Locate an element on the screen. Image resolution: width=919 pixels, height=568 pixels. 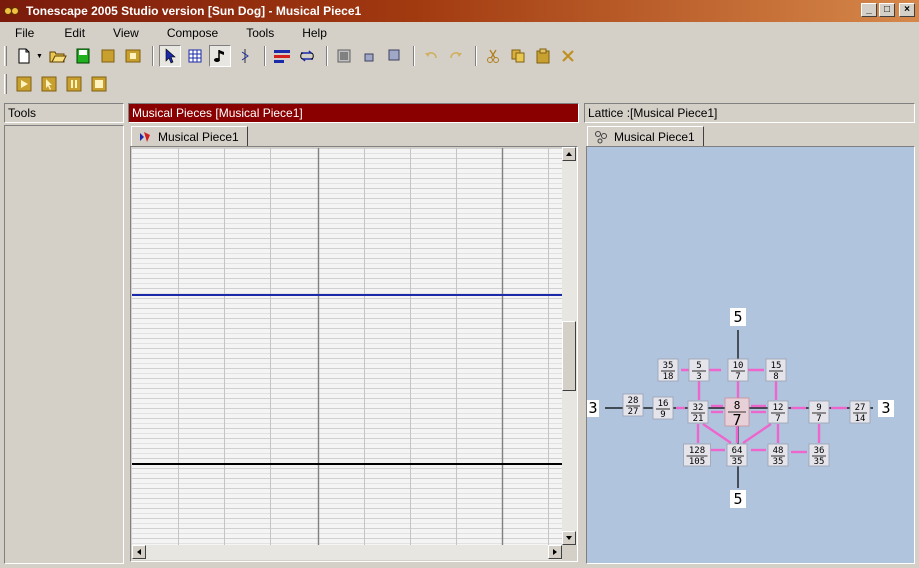
lattice-node: 169 is located at coordinates (663, 408).